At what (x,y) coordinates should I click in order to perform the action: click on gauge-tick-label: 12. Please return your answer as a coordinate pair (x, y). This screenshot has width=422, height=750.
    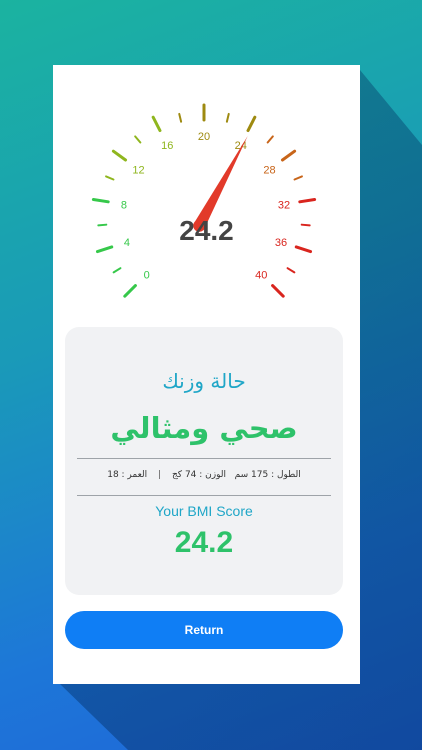
    Looking at the image, I should click on (138, 170).